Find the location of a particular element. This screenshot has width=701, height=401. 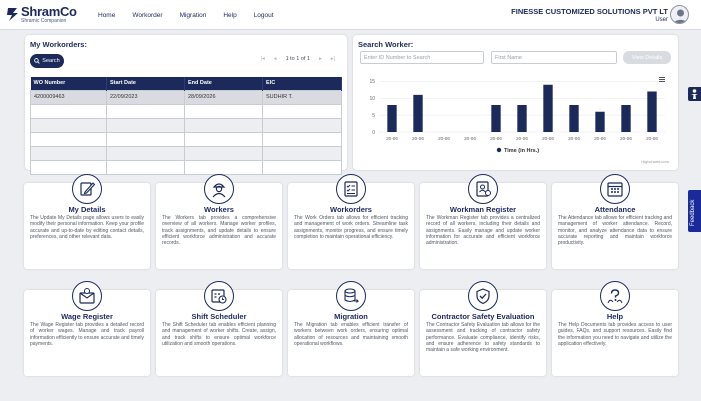

search-worker-title: Search Worker: is located at coordinates (386, 44).